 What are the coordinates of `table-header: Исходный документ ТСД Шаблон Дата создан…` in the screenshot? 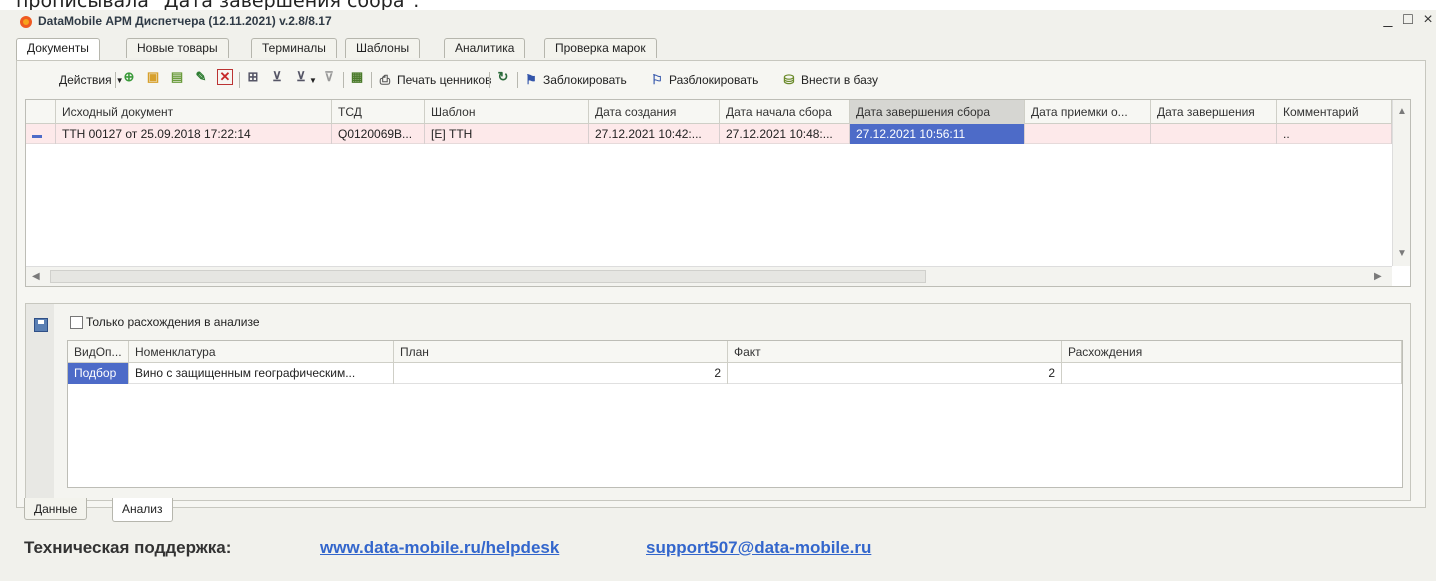 It's located at (709, 112).